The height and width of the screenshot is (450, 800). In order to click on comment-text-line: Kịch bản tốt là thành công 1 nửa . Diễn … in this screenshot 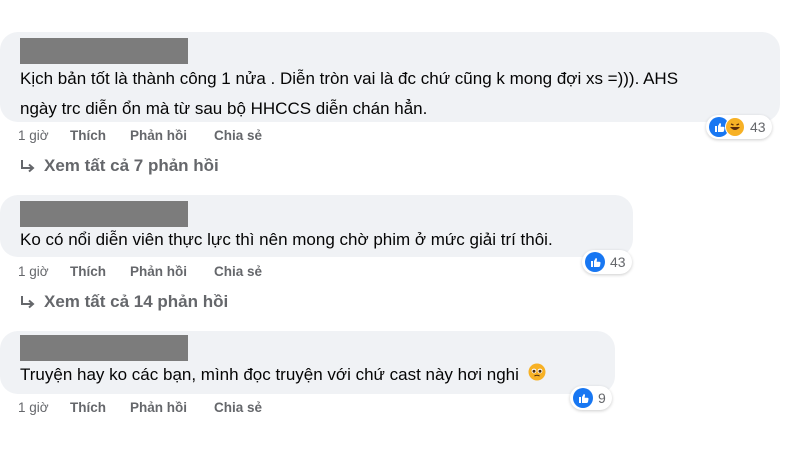, I will do `click(349, 78)`.